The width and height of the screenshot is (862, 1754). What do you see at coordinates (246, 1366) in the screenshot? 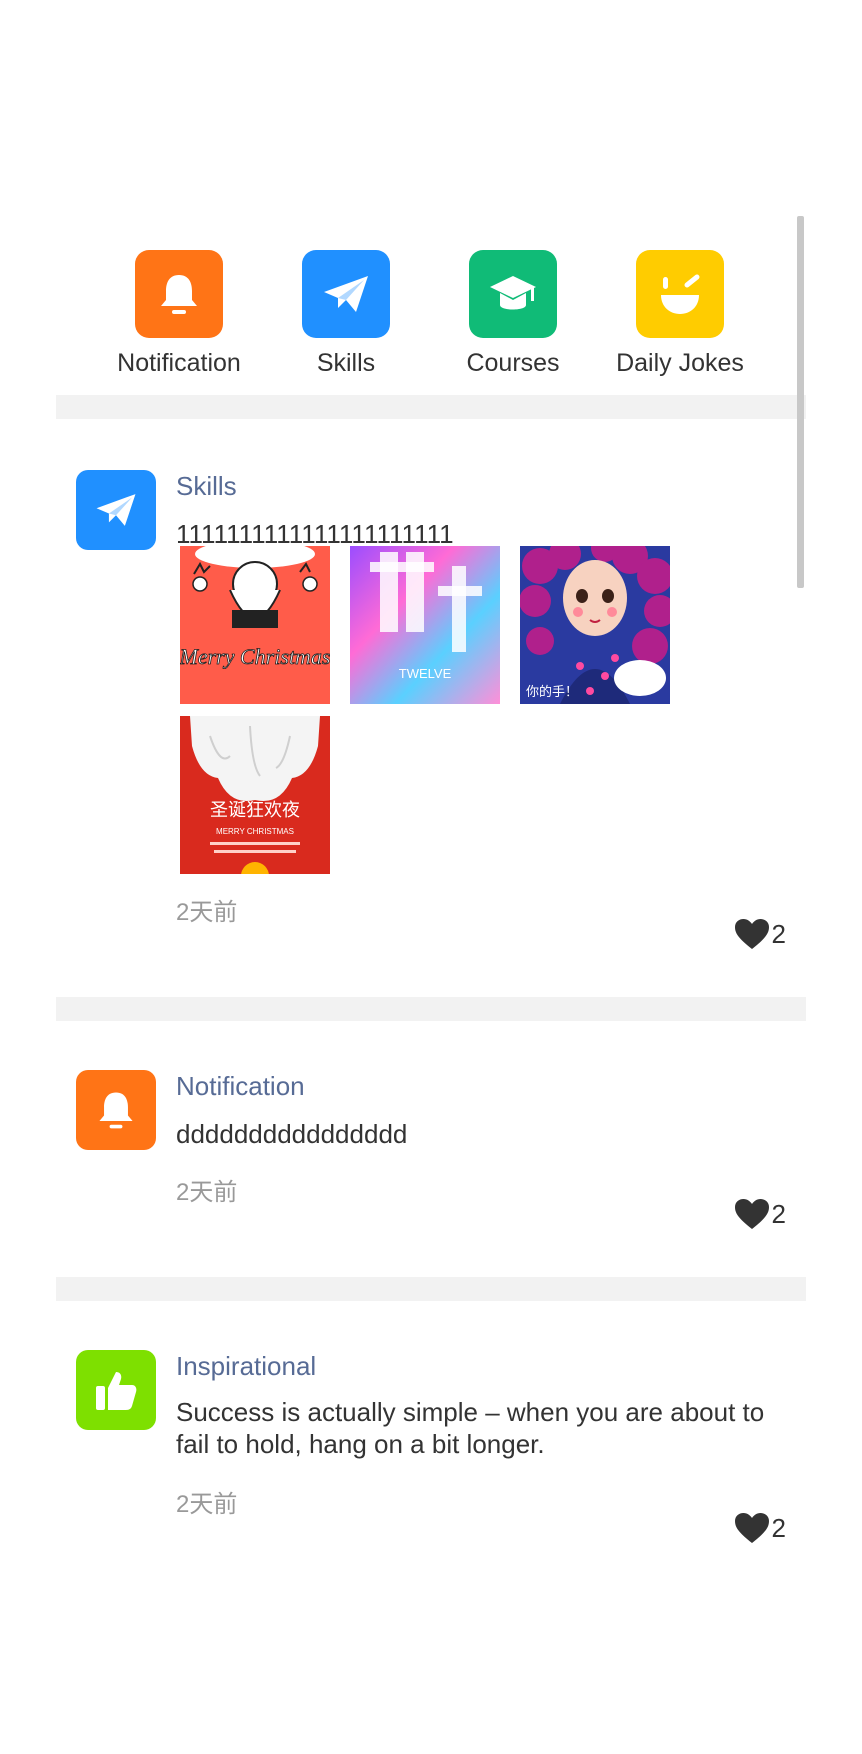
I see `post-category: Inspirational` at bounding box center [246, 1366].